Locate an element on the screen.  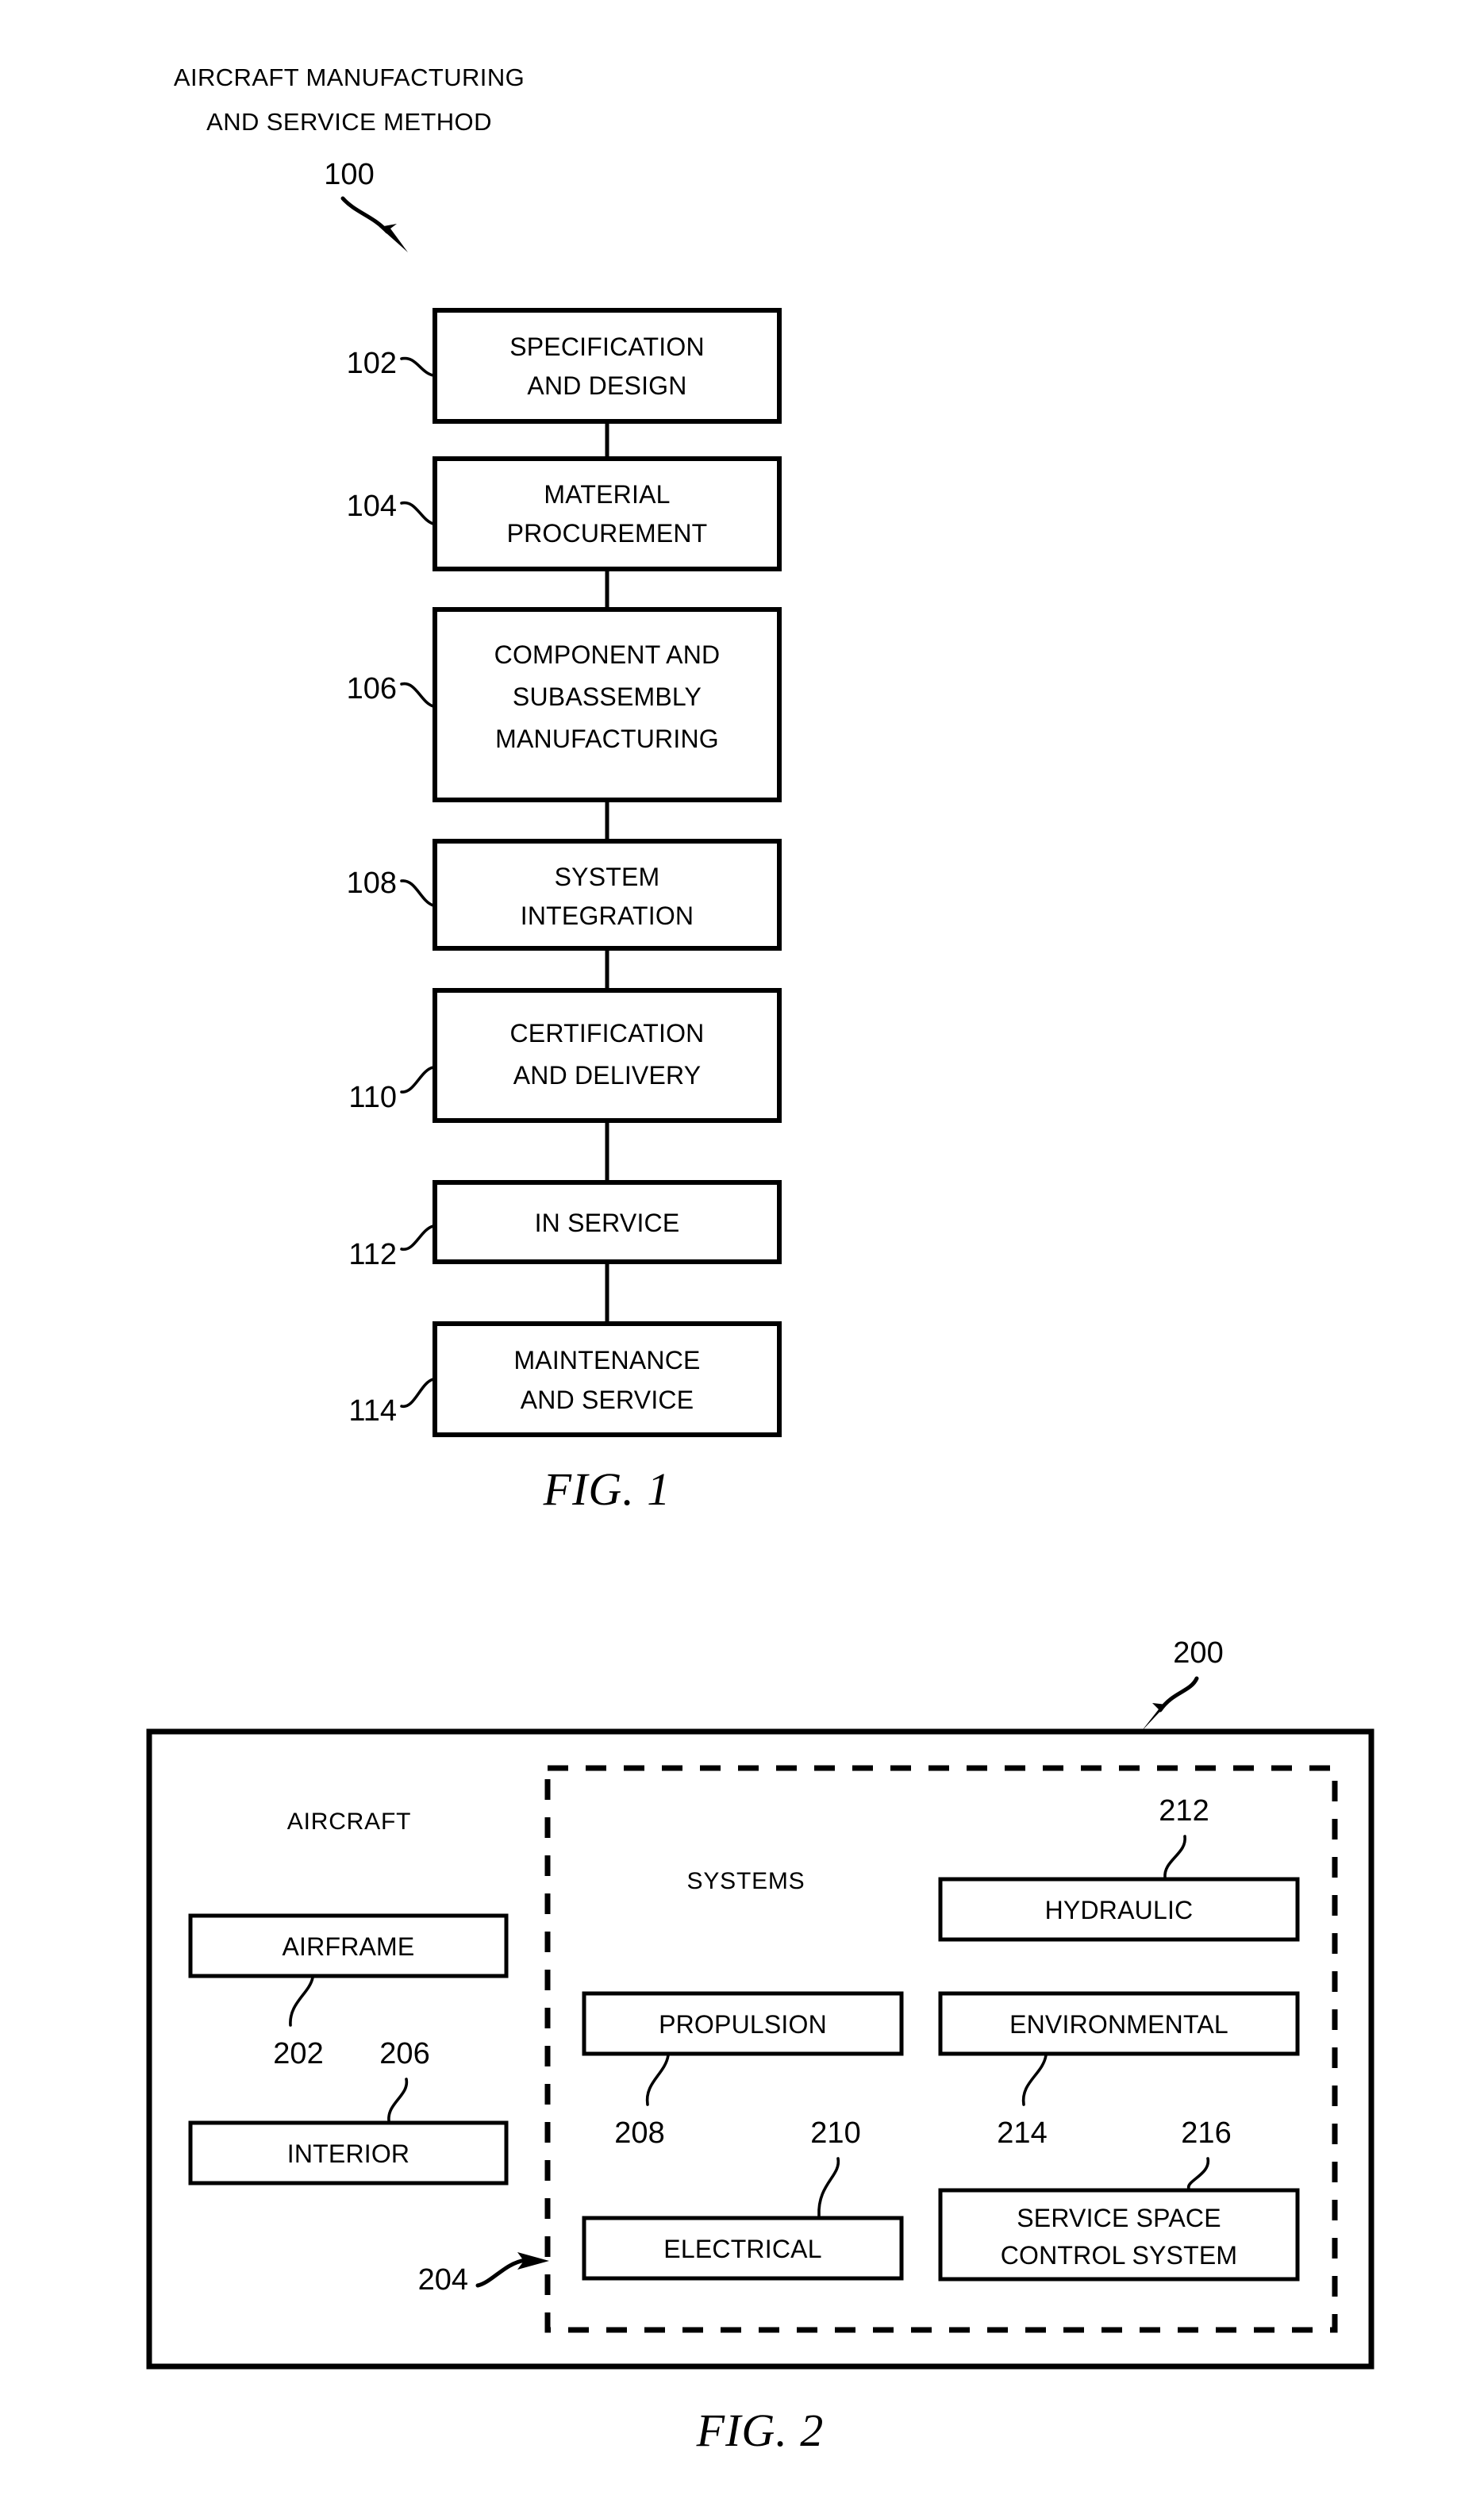
aircraft-section-label: AIRCRAFT is located at coordinates (349, 1822).